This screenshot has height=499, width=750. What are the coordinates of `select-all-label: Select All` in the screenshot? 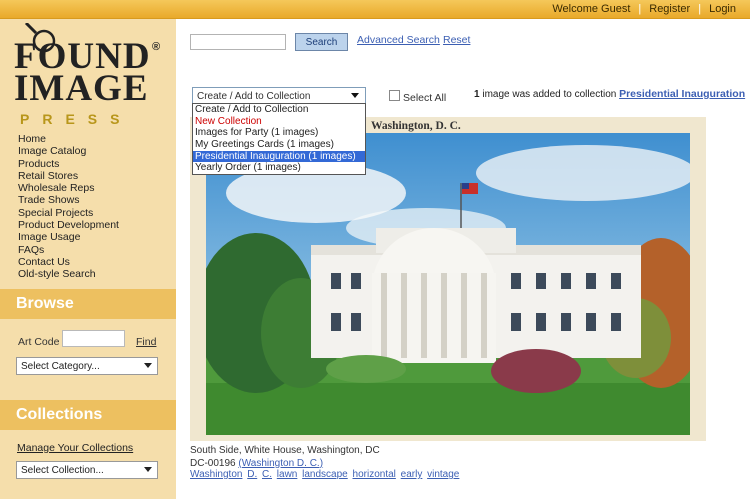 It's located at (425, 98).